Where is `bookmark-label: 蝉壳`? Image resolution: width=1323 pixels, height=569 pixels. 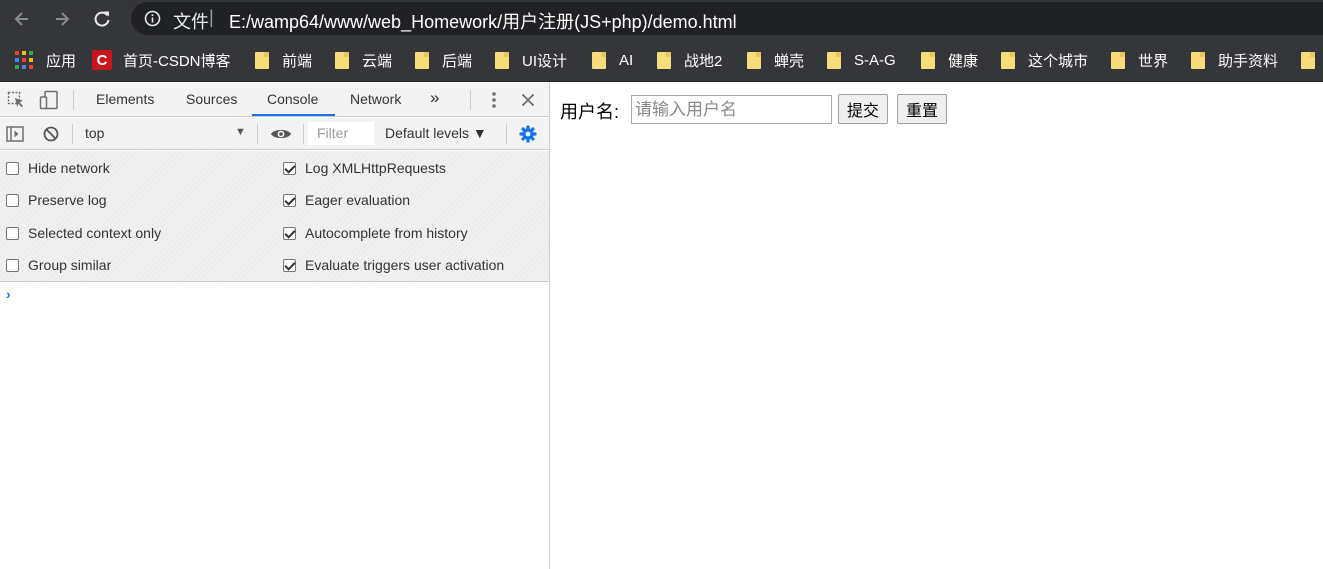
bookmark-label: 蝉壳 is located at coordinates (789, 61).